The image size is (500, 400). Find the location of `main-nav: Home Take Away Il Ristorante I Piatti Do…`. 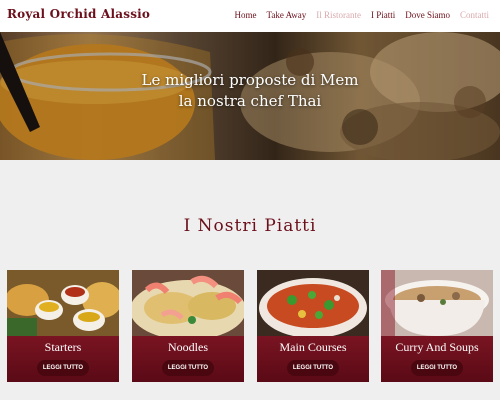

main-nav: Home Take Away Il Ristorante I Piatti Do… is located at coordinates (361, 15).